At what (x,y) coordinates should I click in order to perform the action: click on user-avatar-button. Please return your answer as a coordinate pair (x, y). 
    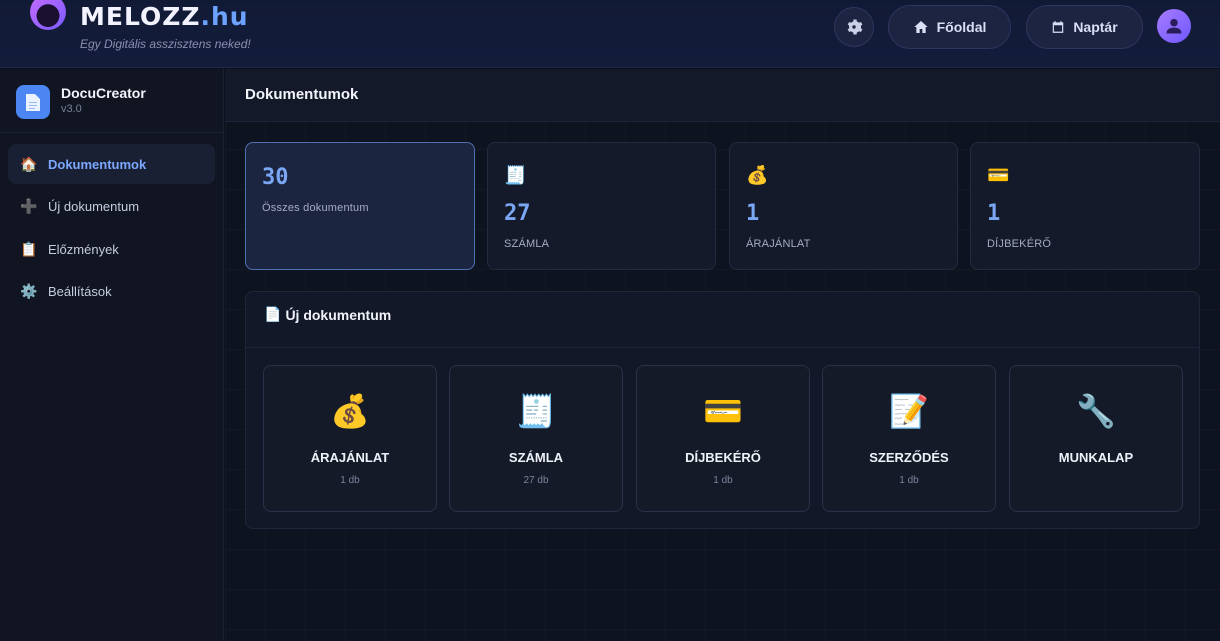
    Looking at the image, I should click on (1174, 26).